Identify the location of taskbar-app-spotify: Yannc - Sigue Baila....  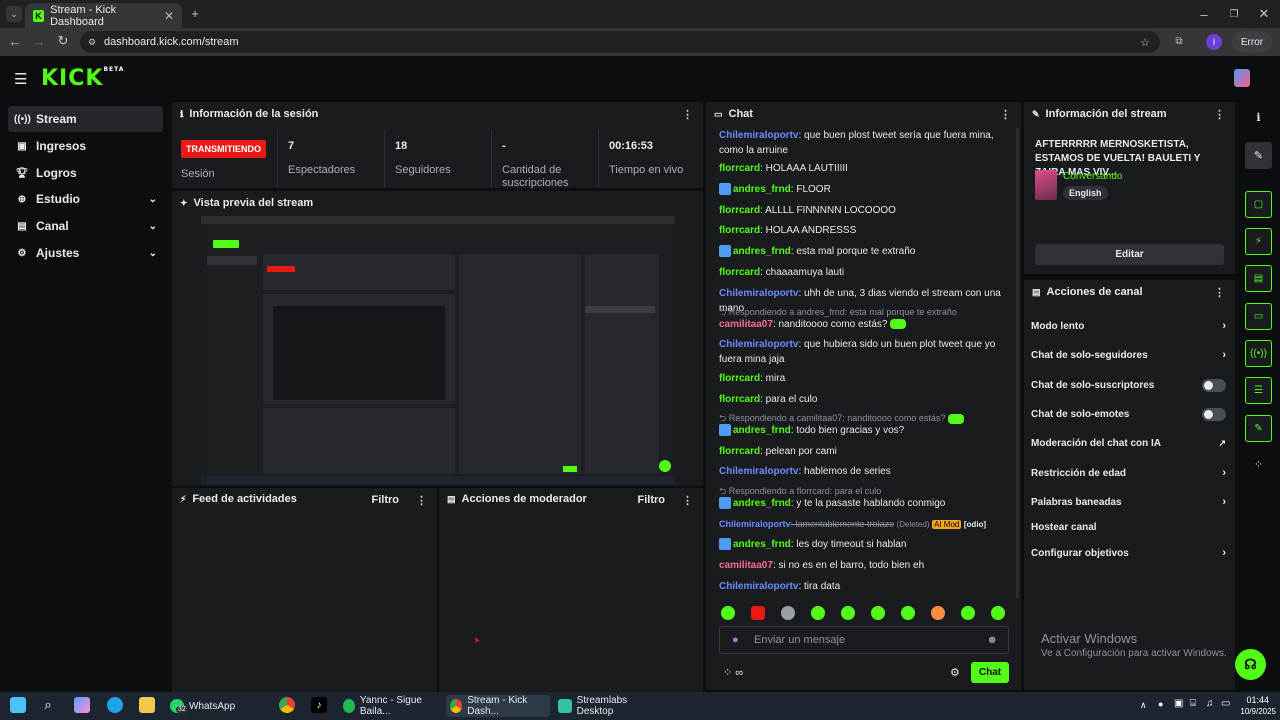
(390, 706).